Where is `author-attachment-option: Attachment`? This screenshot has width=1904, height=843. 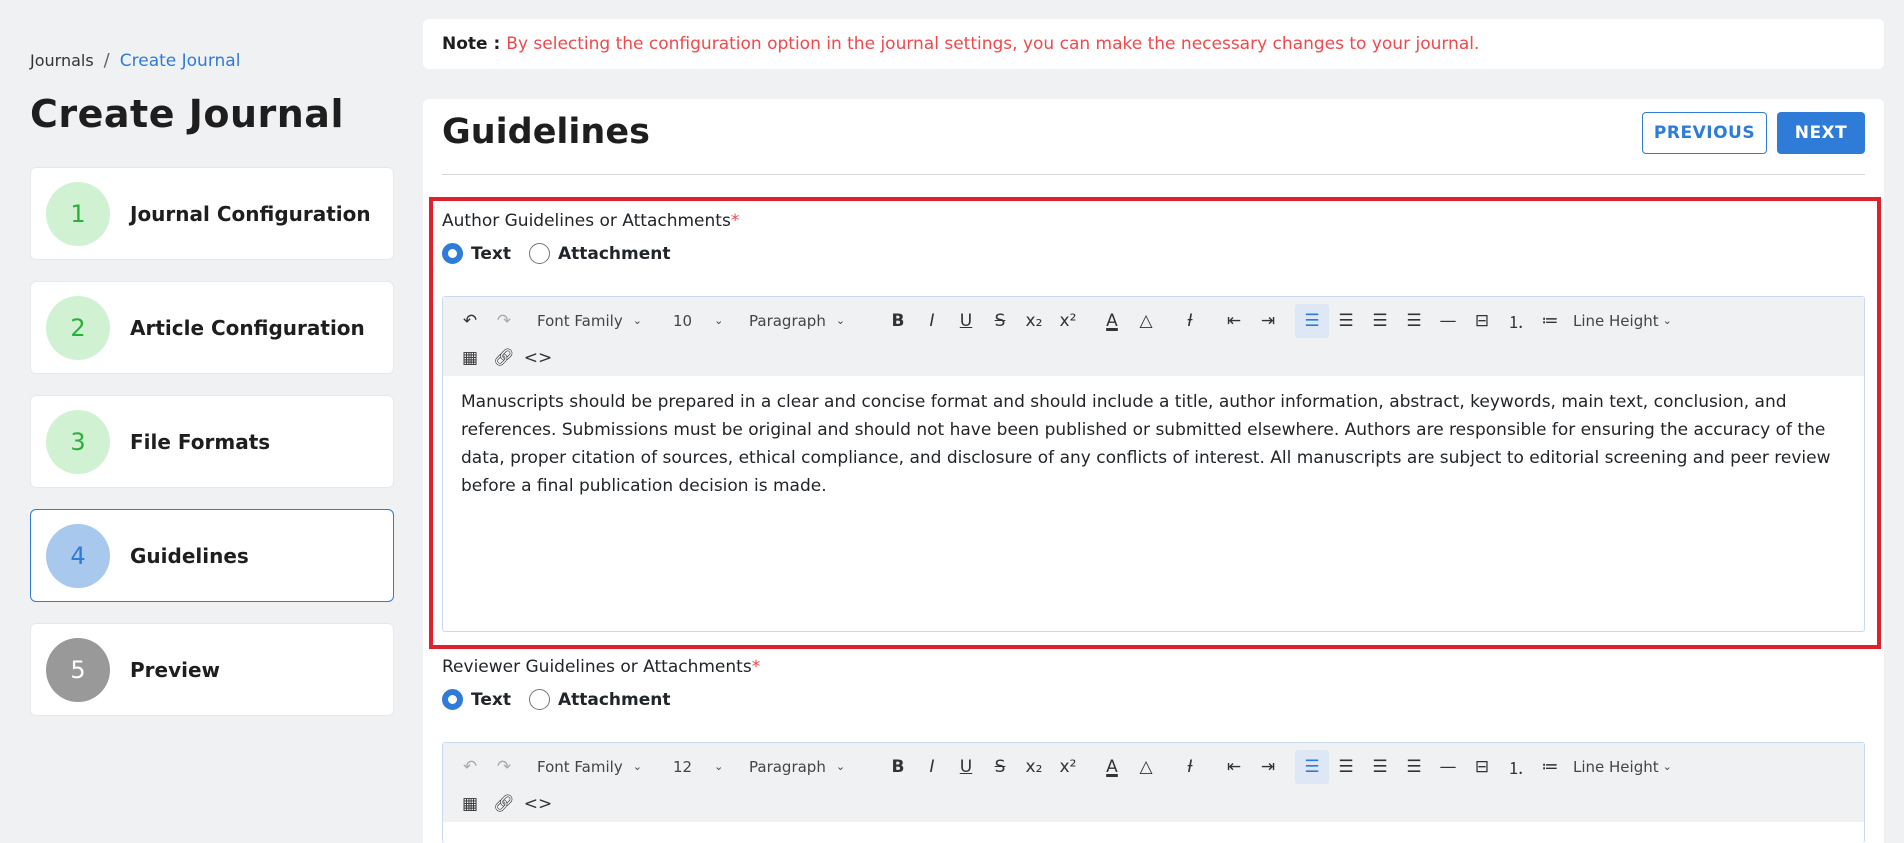 author-attachment-option: Attachment is located at coordinates (599, 253).